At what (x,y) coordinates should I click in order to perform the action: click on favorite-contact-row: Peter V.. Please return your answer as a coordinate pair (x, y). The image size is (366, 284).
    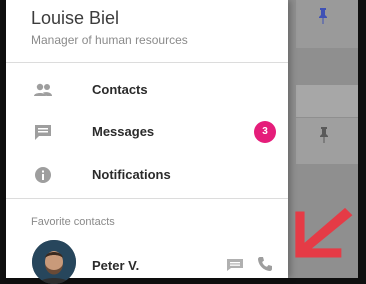
    Looking at the image, I should click on (147, 259).